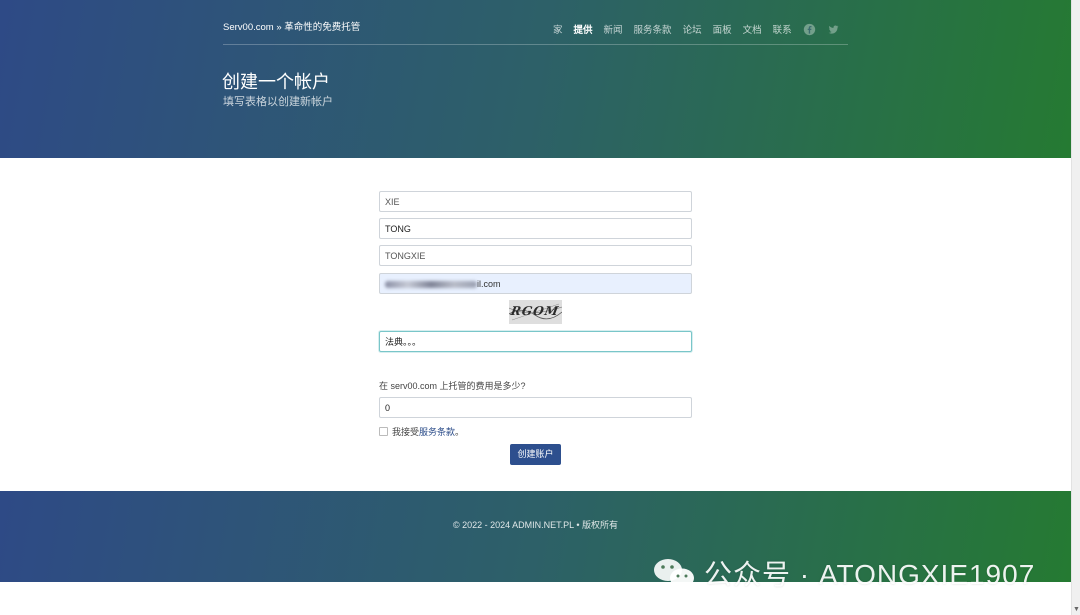 The image size is (1080, 615). I want to click on footer-copyright: © 2022 - 2024 ADMIN.NET.PL • 版权所有, so click(535, 525).